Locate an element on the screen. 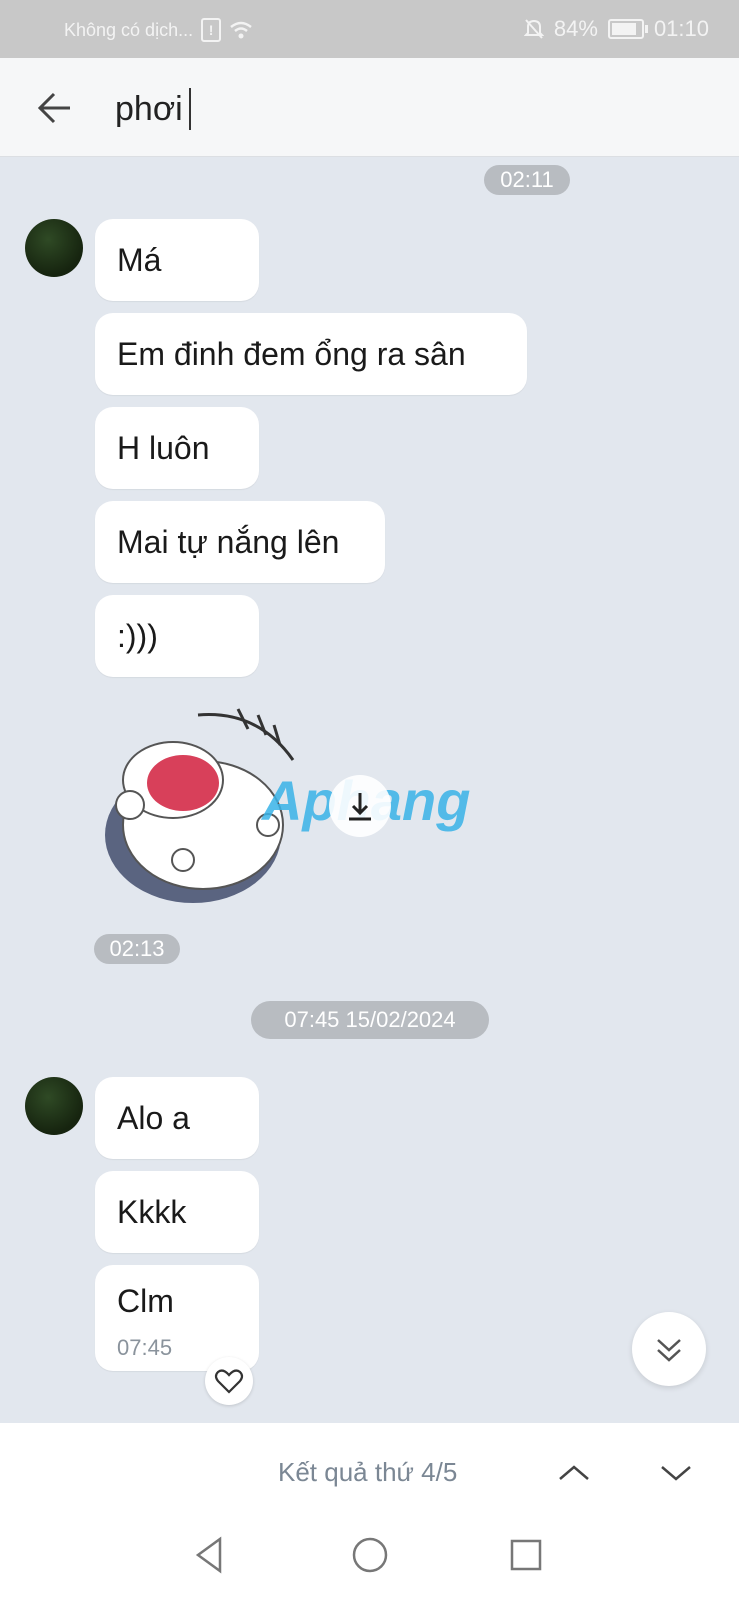 This screenshot has height=1600, width=739. heart-icon is located at coordinates (229, 1381).